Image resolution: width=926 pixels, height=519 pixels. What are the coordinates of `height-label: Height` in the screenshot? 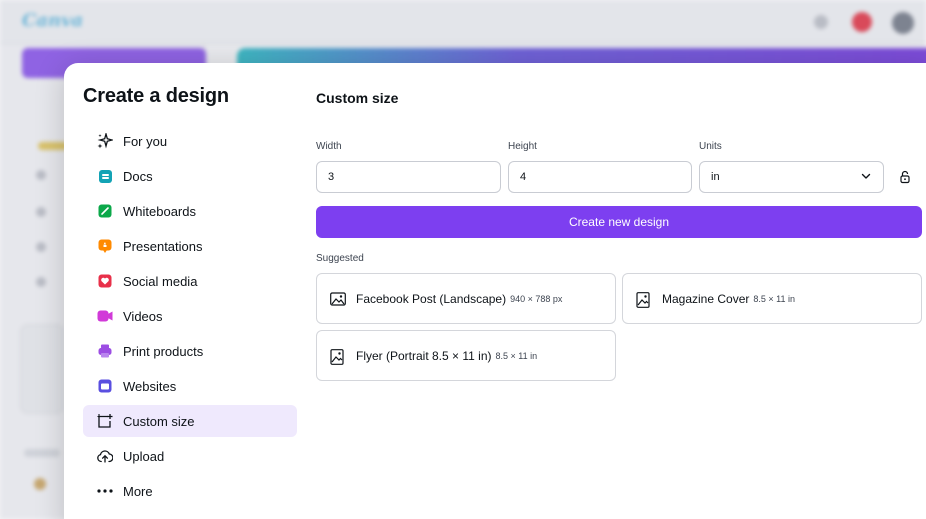 It's located at (522, 146).